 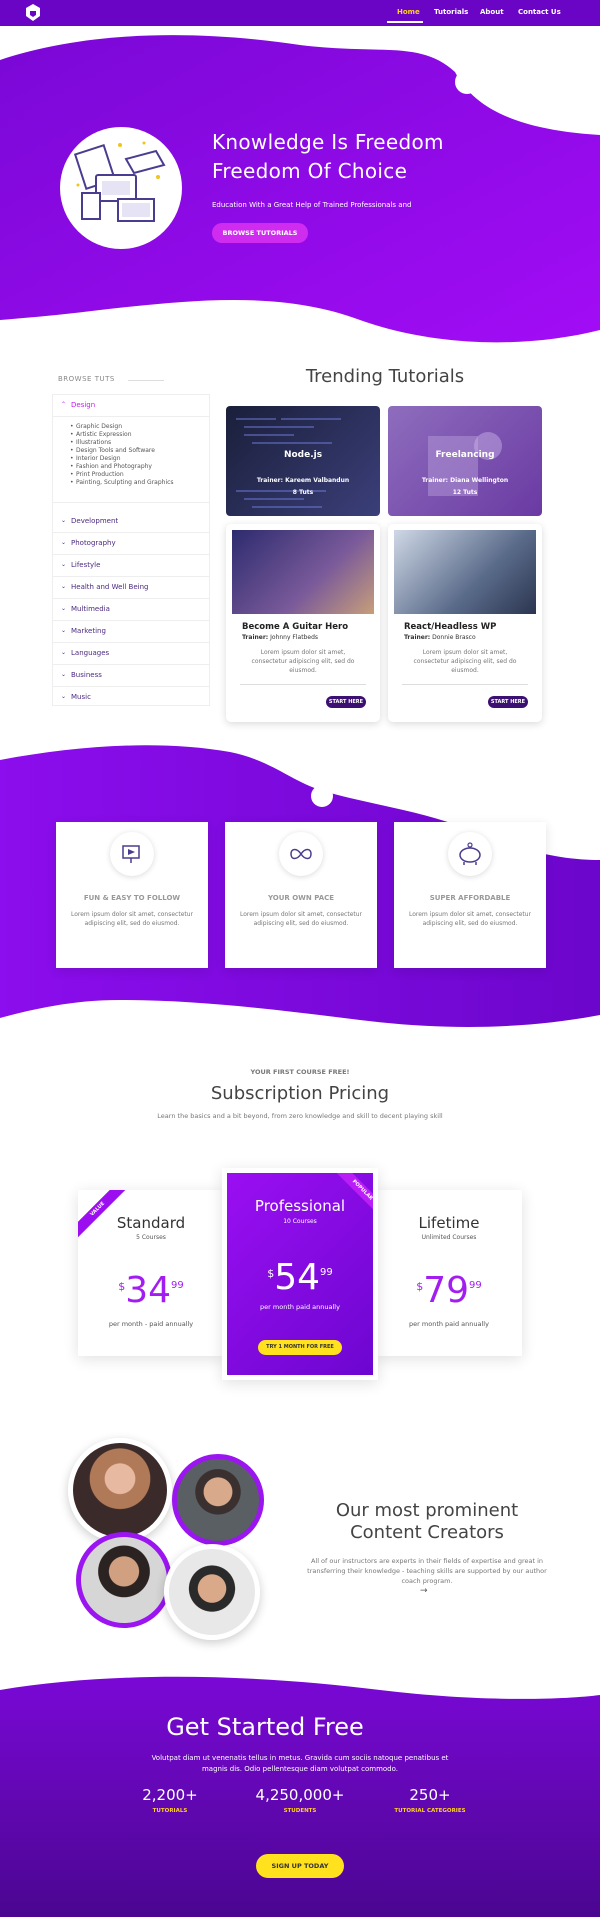 What do you see at coordinates (300, 1795) in the screenshot?
I see `stat-students-number: 4,250,000+` at bounding box center [300, 1795].